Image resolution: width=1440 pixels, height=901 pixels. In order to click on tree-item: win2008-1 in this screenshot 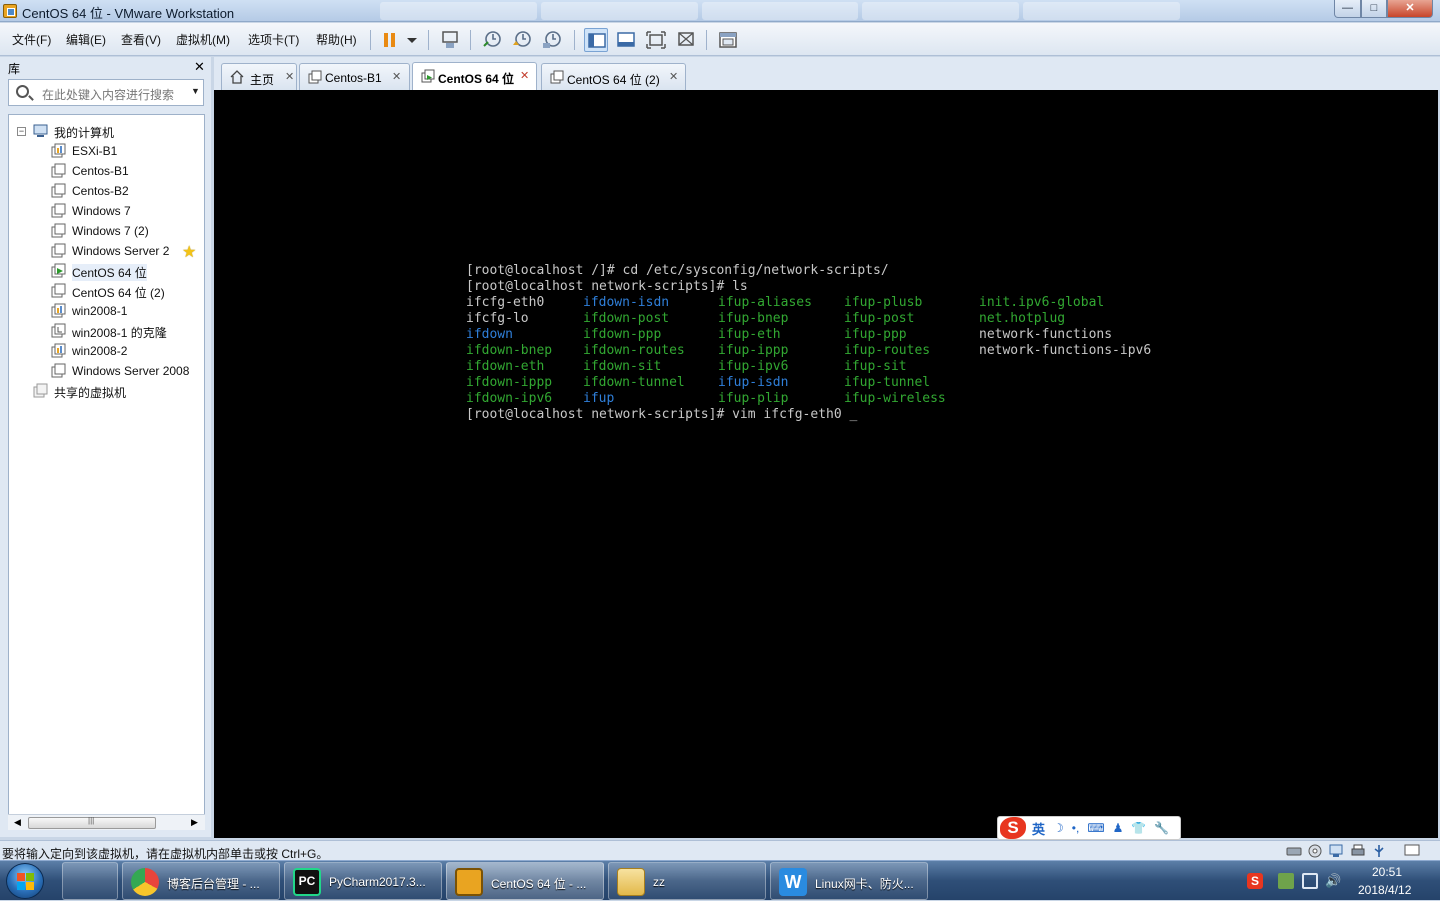, I will do `click(106, 311)`.